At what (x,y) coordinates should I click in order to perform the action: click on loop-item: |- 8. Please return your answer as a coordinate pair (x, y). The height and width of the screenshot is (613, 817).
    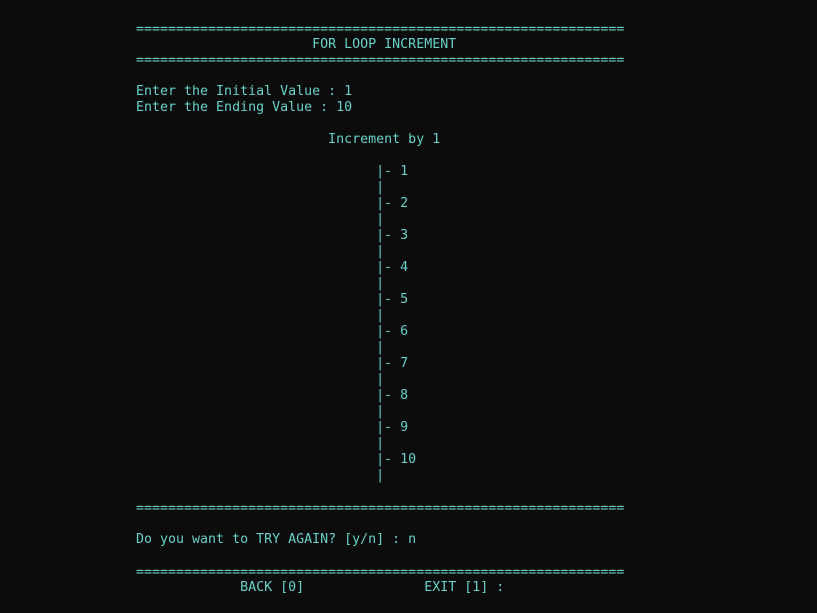
    Looking at the image, I should click on (272, 395).